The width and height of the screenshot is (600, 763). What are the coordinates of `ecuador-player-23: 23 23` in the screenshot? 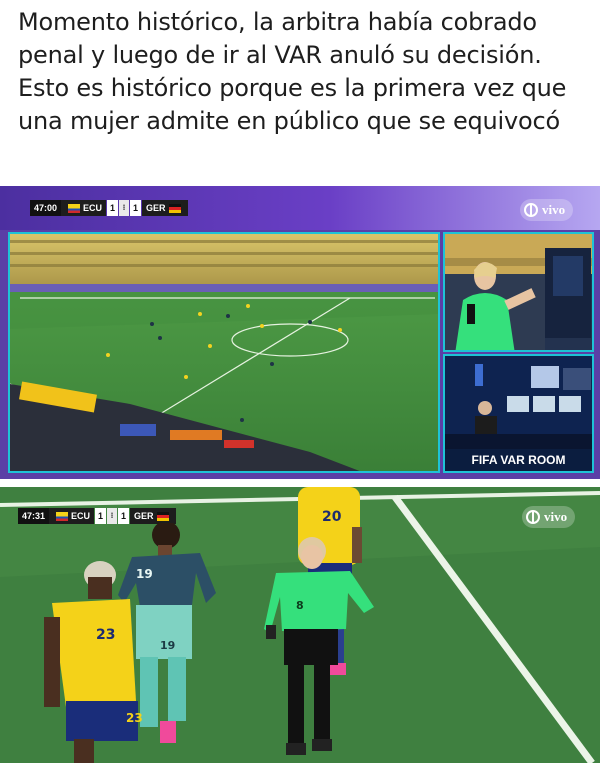 It's located at (94, 662).